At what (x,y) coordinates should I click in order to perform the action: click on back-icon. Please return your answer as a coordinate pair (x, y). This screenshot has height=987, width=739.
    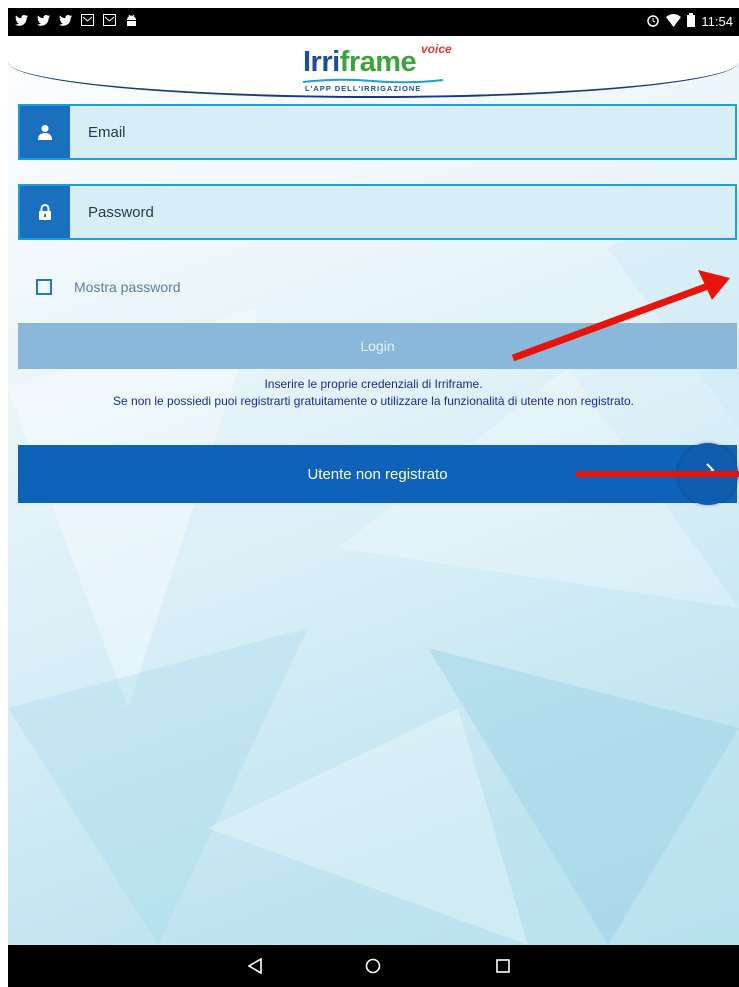
    Looking at the image, I should click on (255, 966).